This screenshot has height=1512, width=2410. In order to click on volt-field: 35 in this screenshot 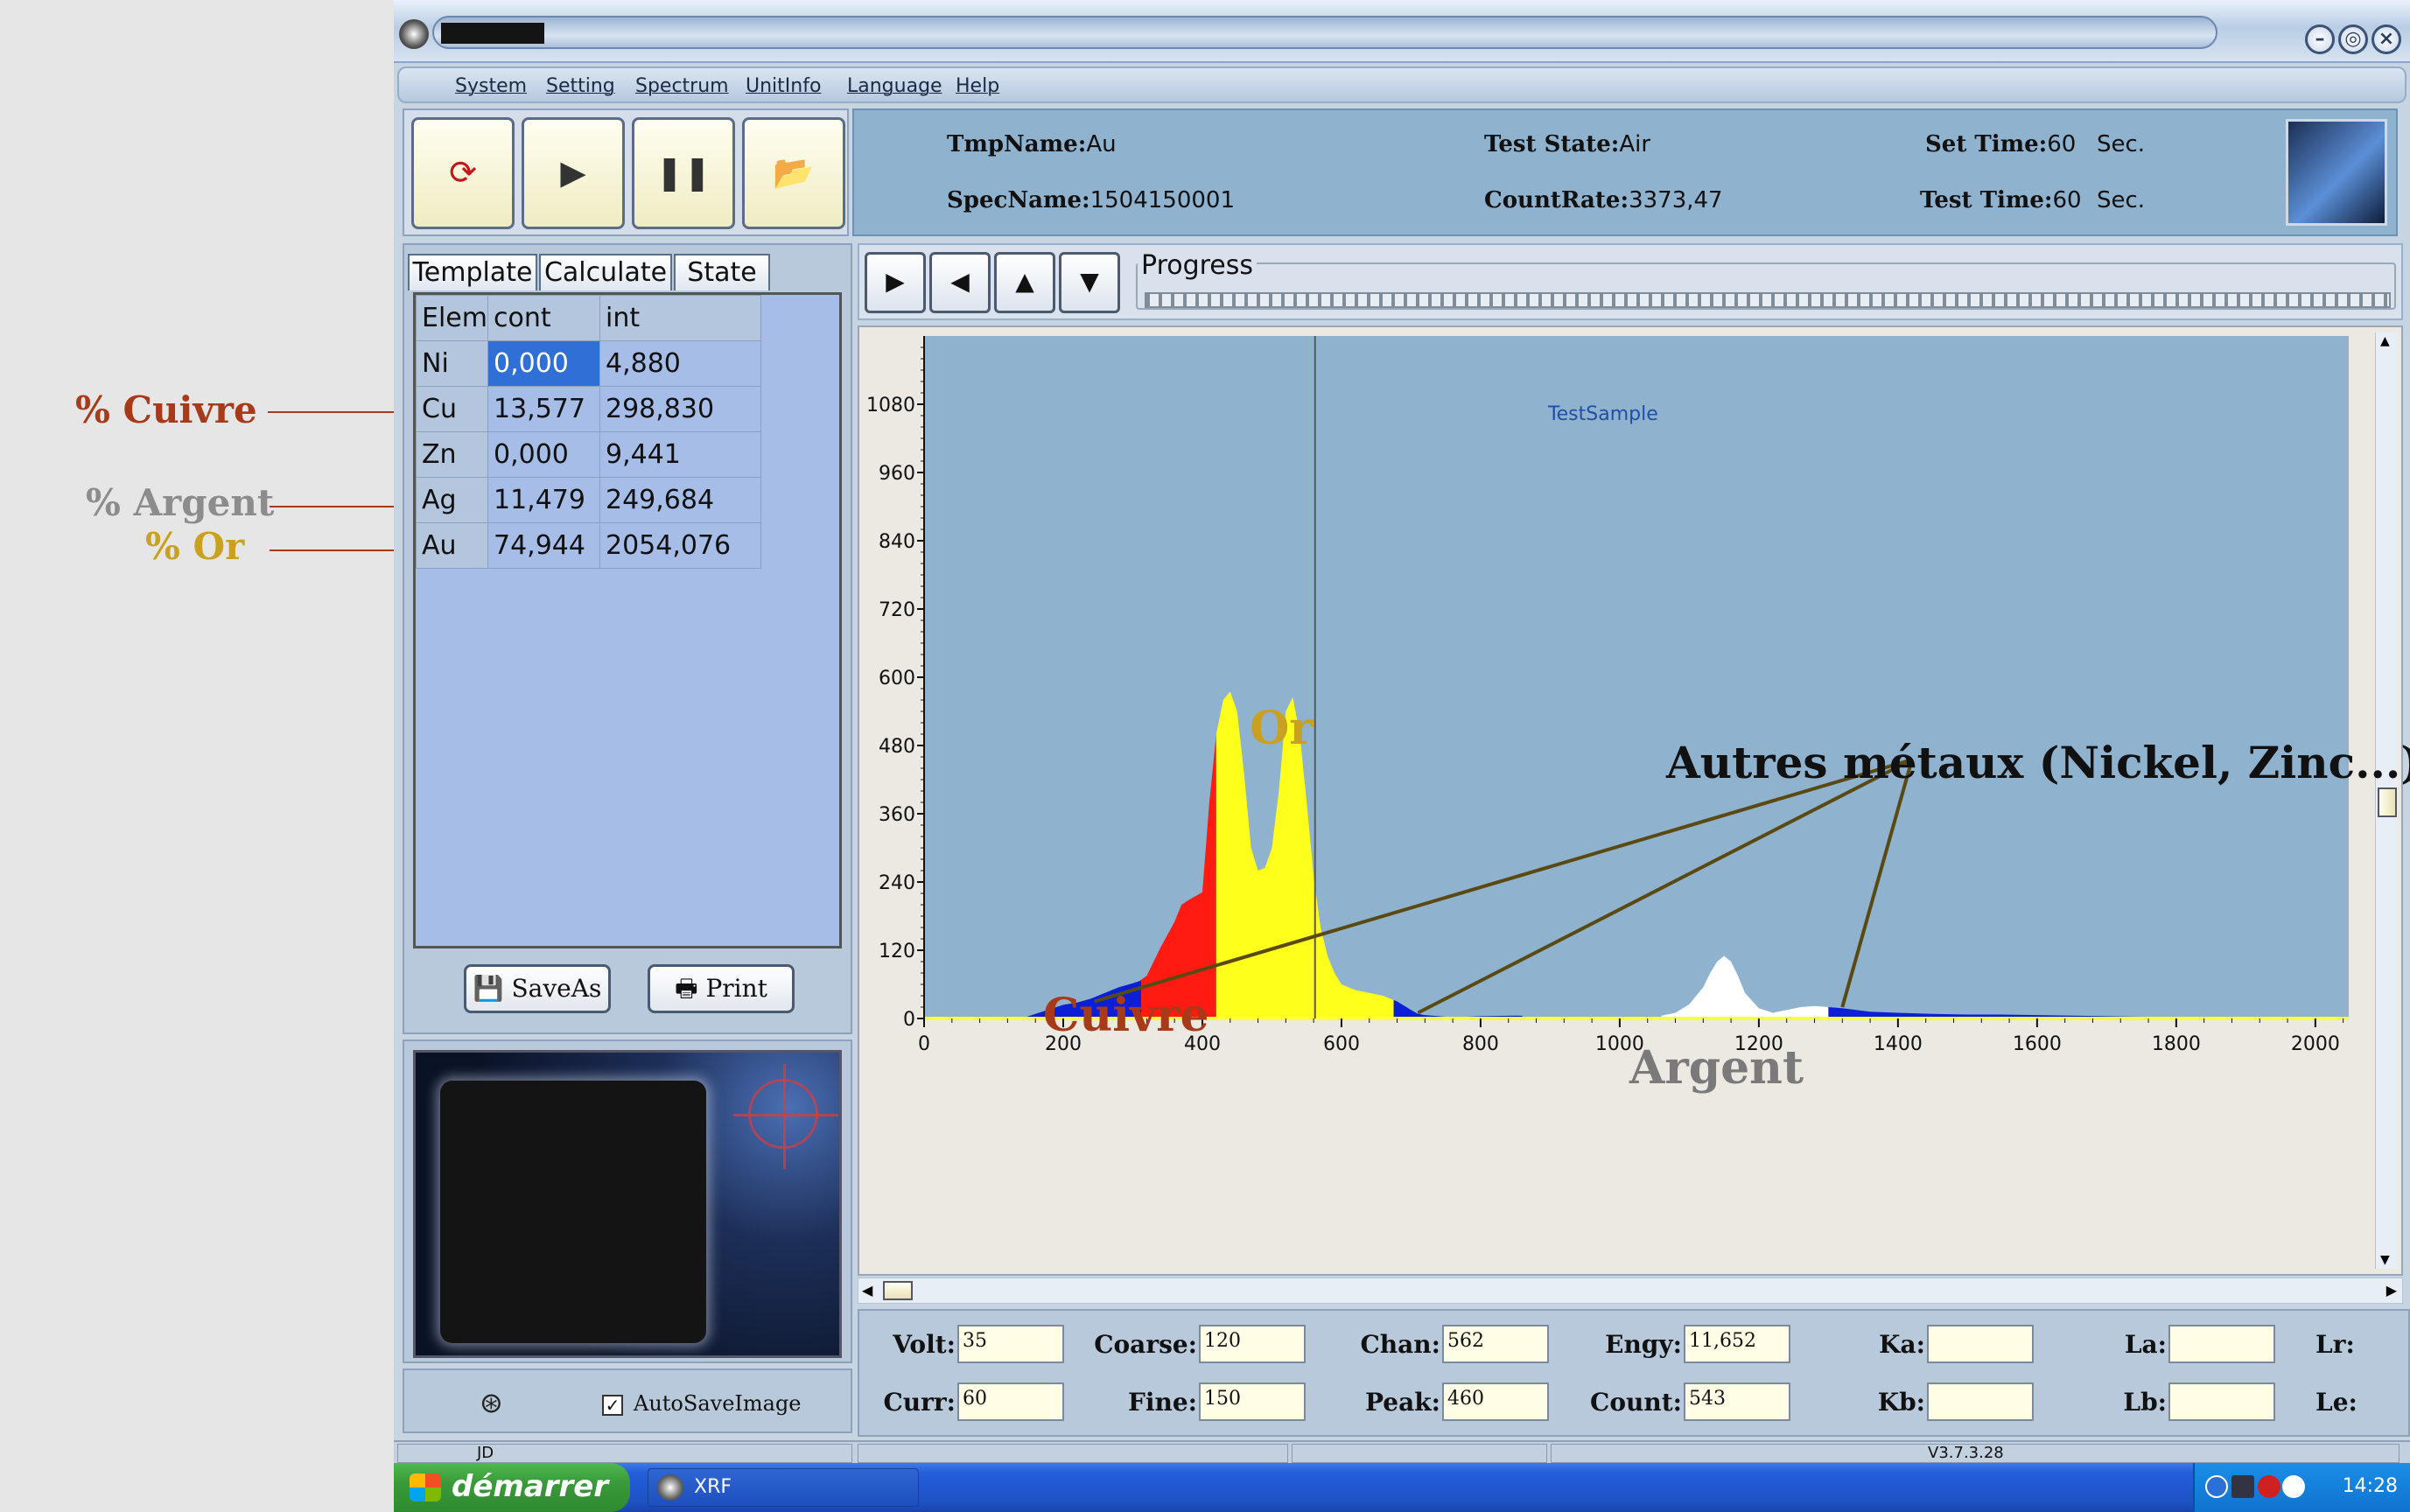, I will do `click(1010, 1344)`.